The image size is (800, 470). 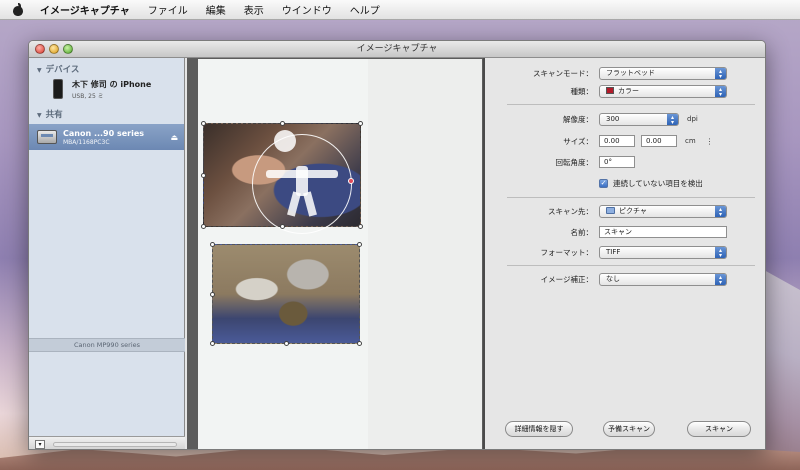 What do you see at coordinates (582, 91) in the screenshot?
I see `type-label: 種類：` at bounding box center [582, 91].